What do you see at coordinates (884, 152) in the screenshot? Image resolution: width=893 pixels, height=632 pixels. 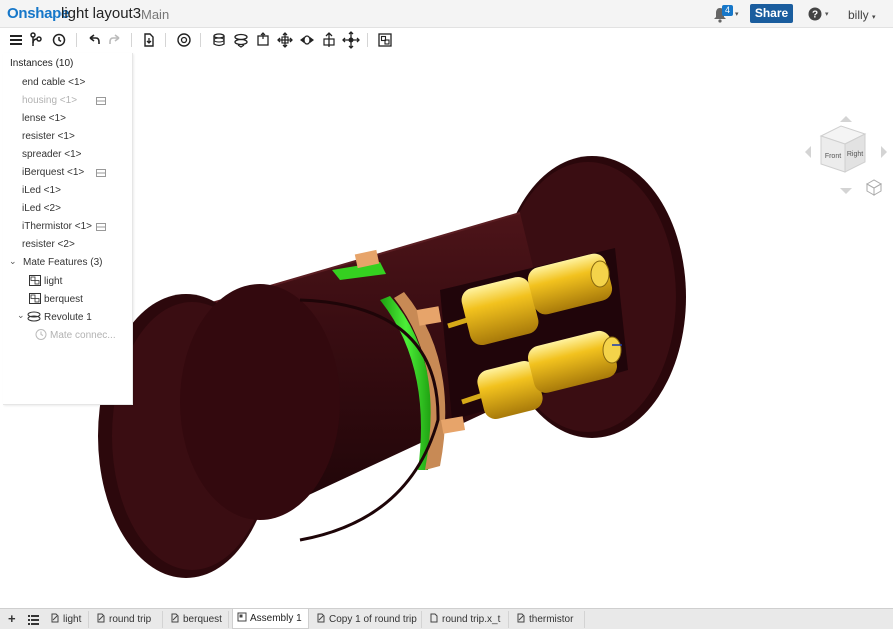 I see `view-cube-rotate-right-icon` at bounding box center [884, 152].